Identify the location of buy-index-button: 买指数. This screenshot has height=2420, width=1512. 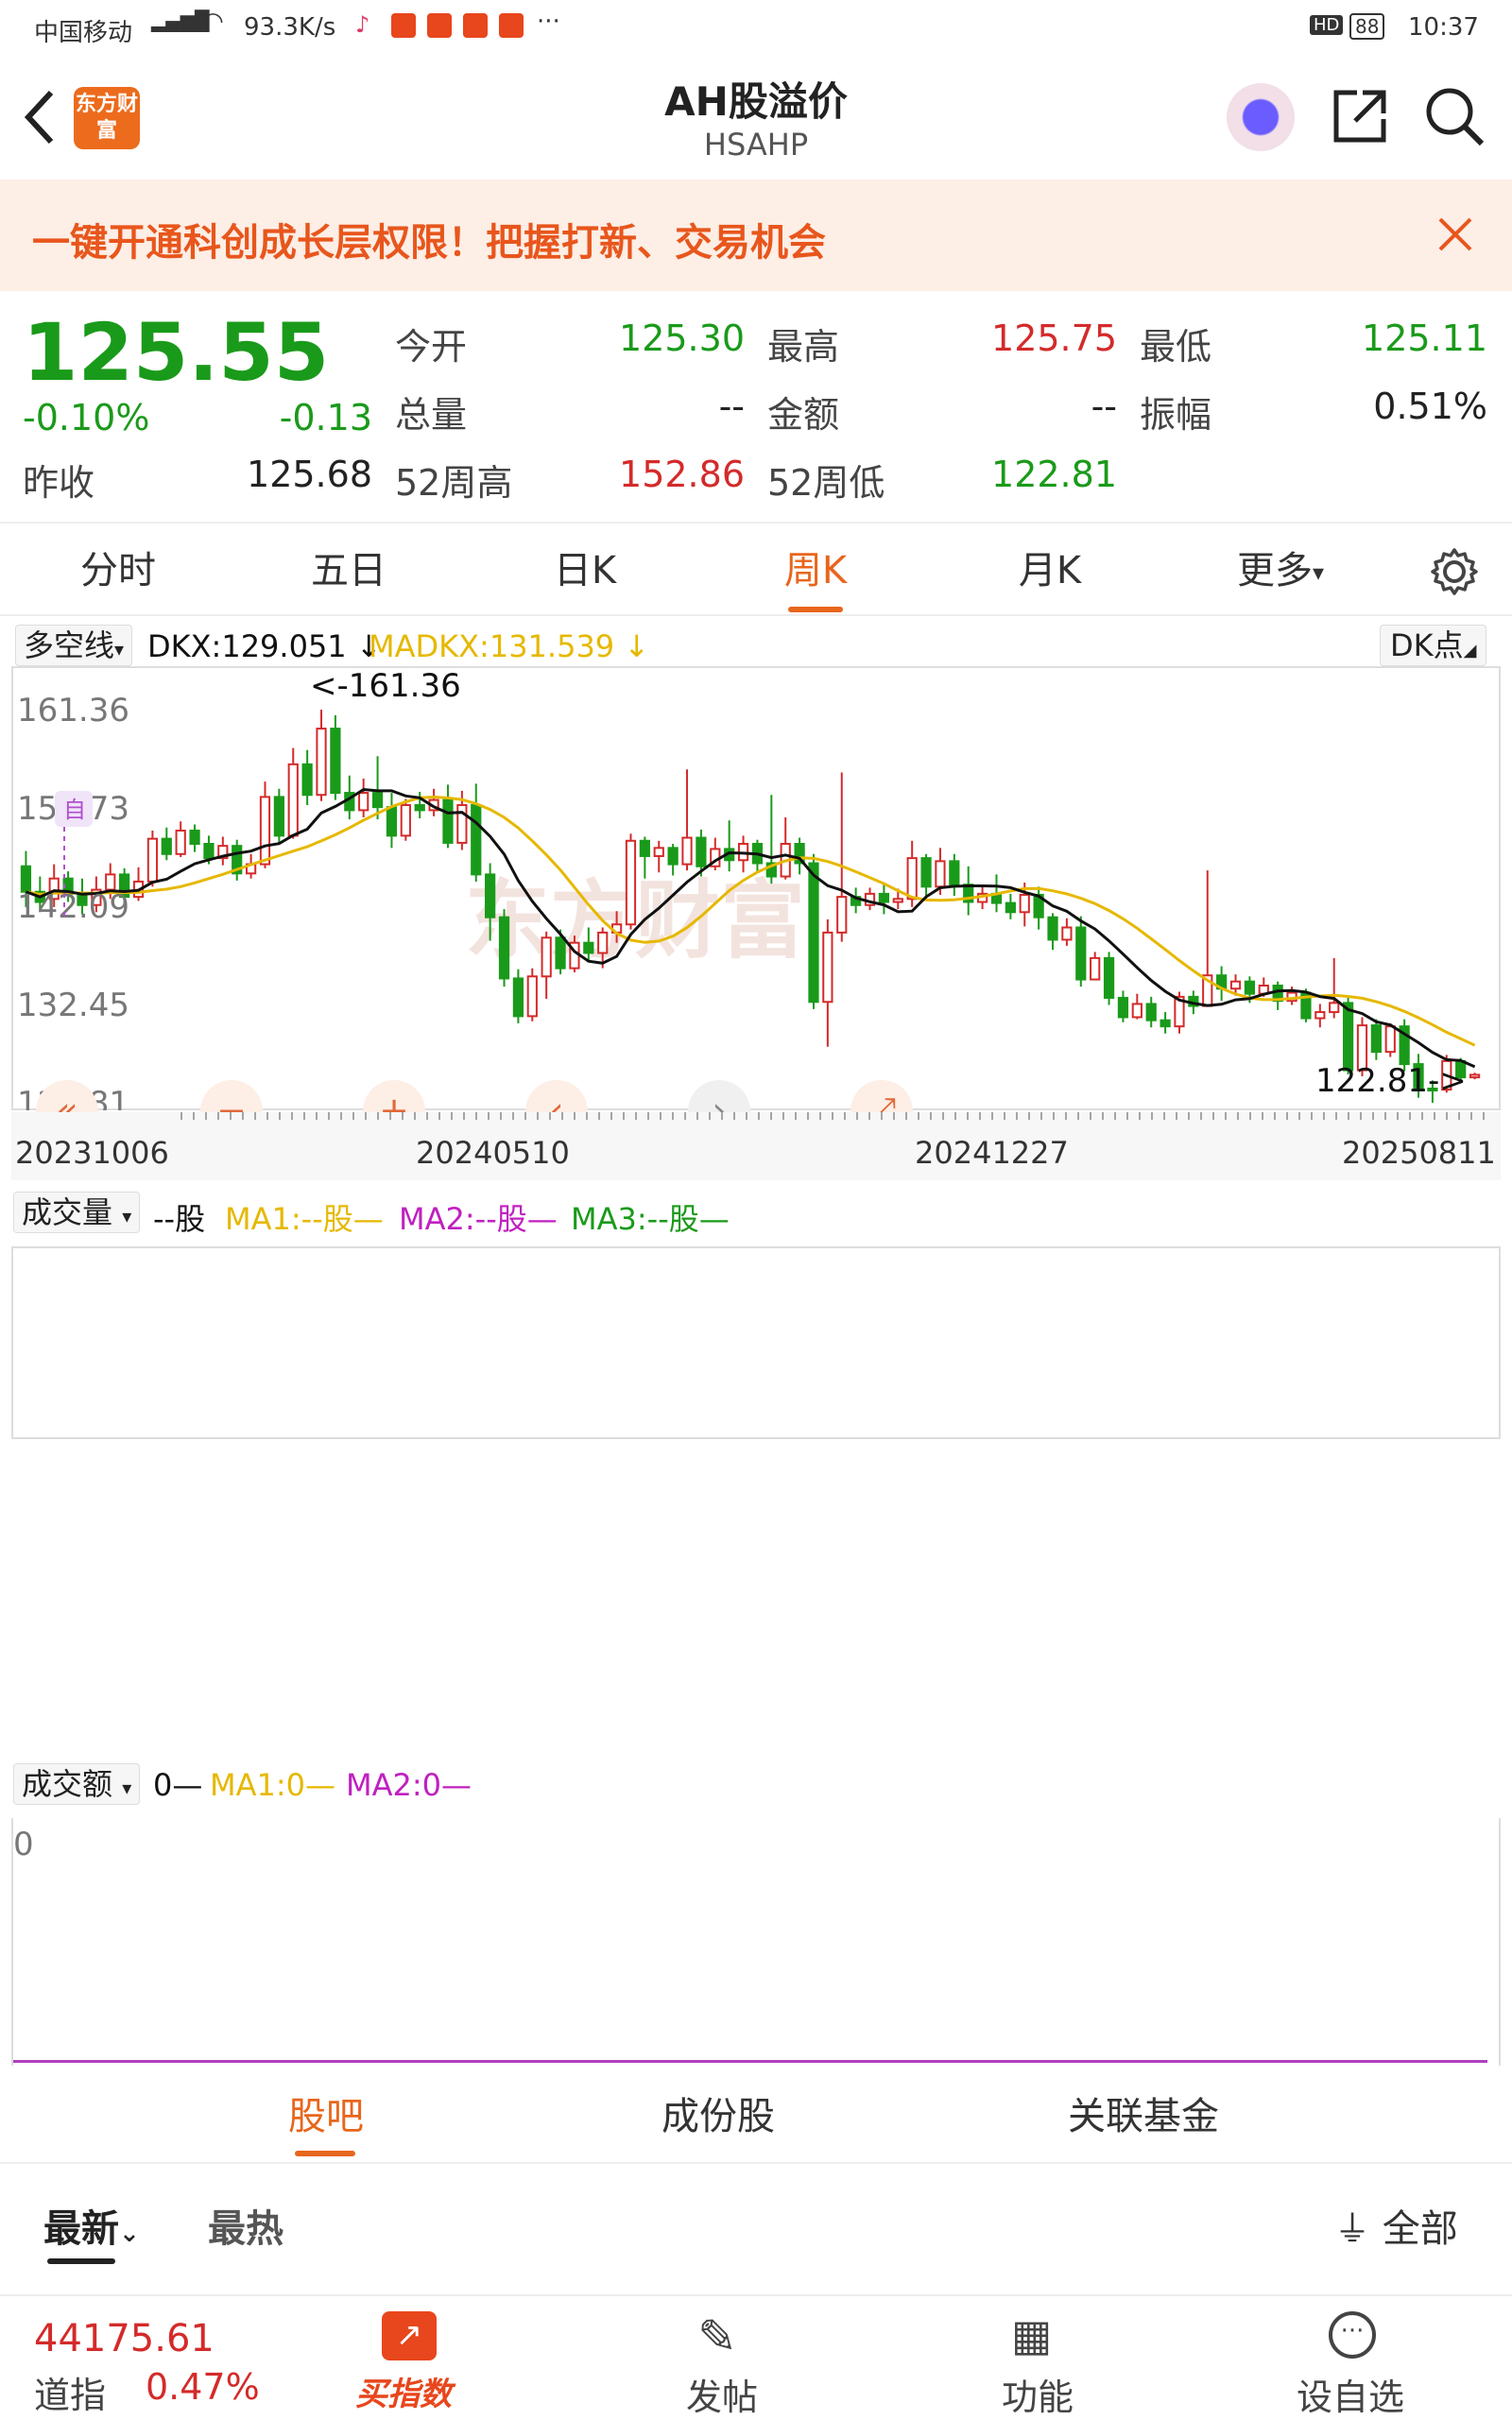
(403, 2391).